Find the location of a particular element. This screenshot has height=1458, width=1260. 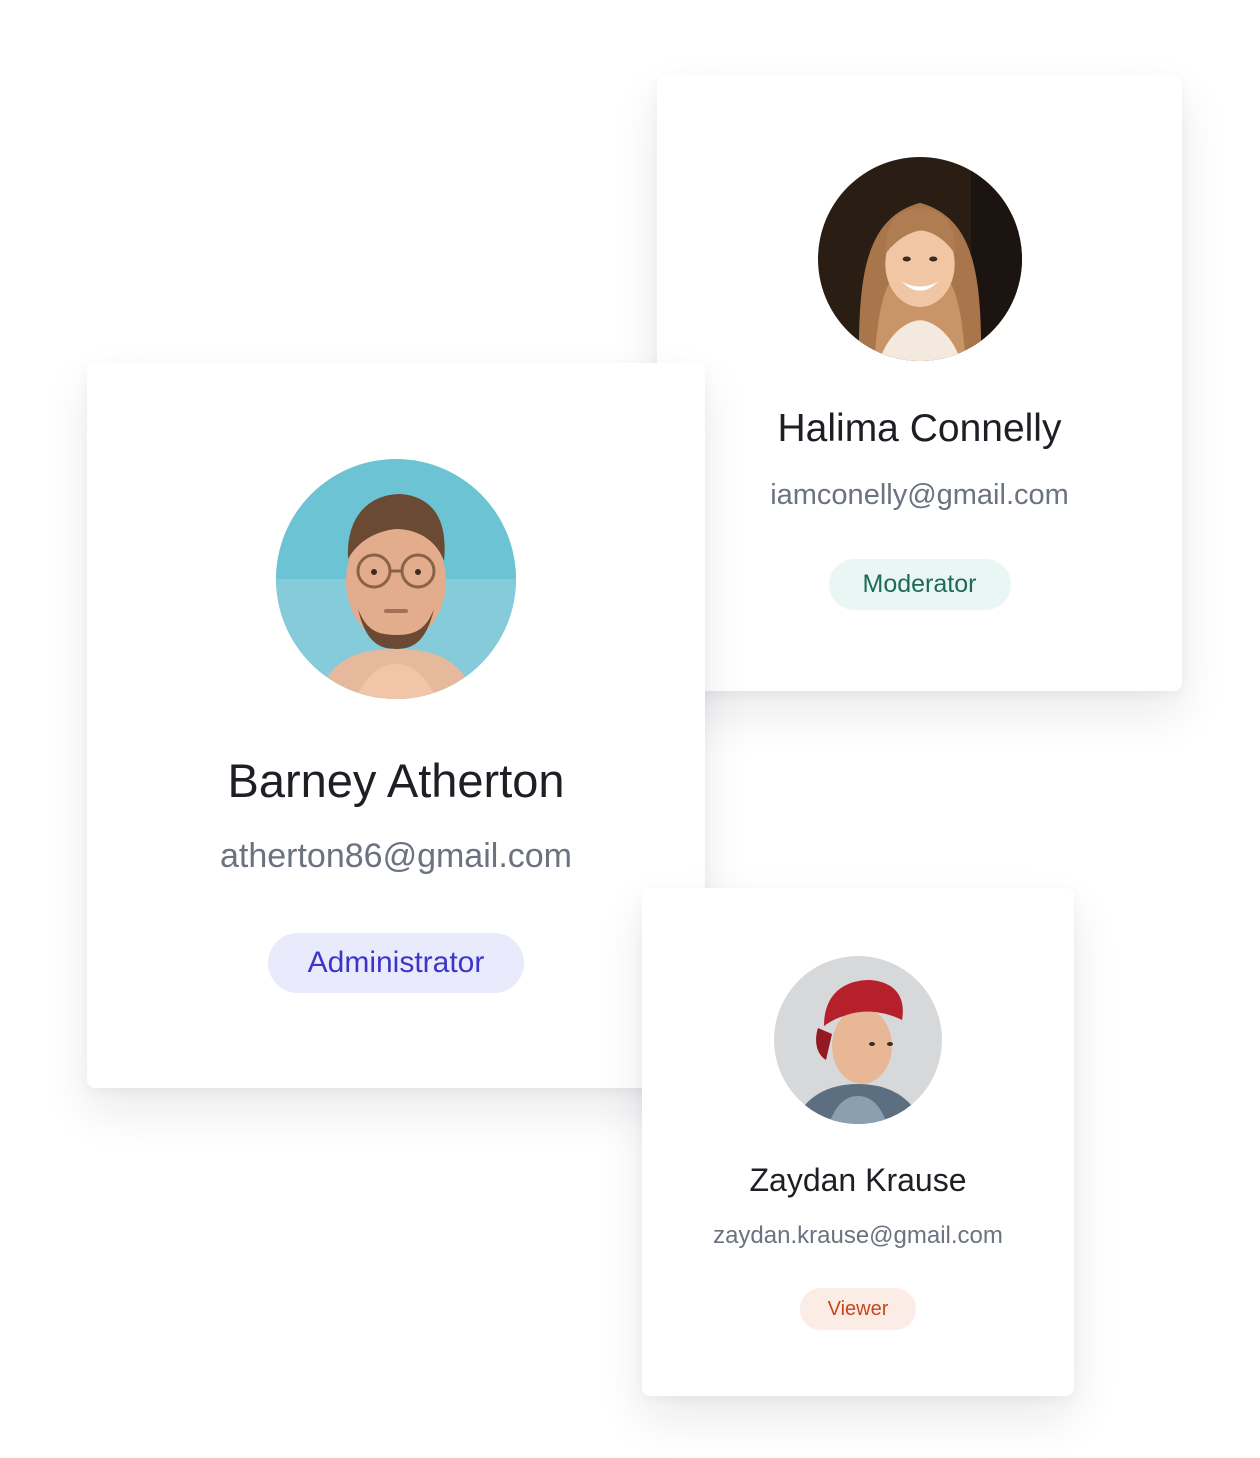

role-badge: Viewer is located at coordinates (858, 1309).